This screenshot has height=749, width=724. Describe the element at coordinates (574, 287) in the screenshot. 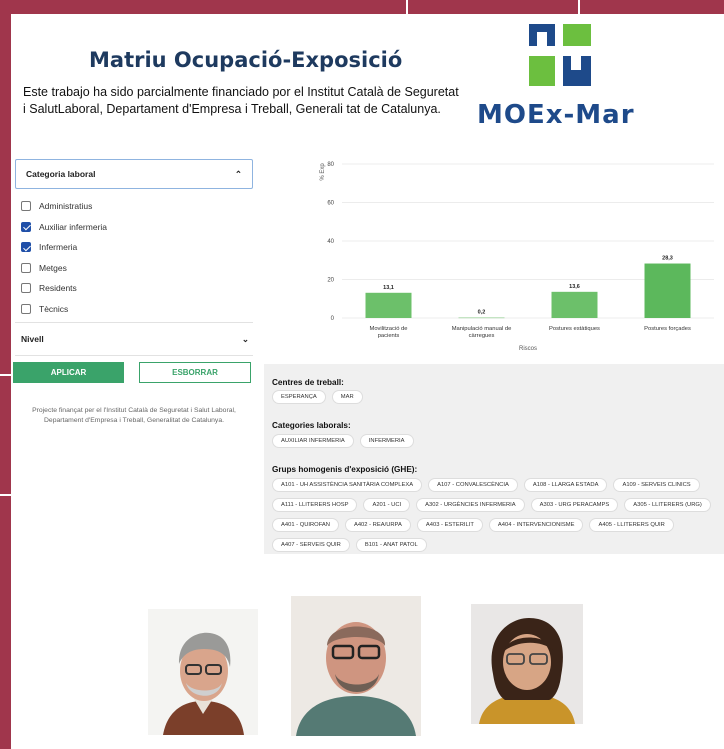

I see `bar-value-label: 13,6` at that location.